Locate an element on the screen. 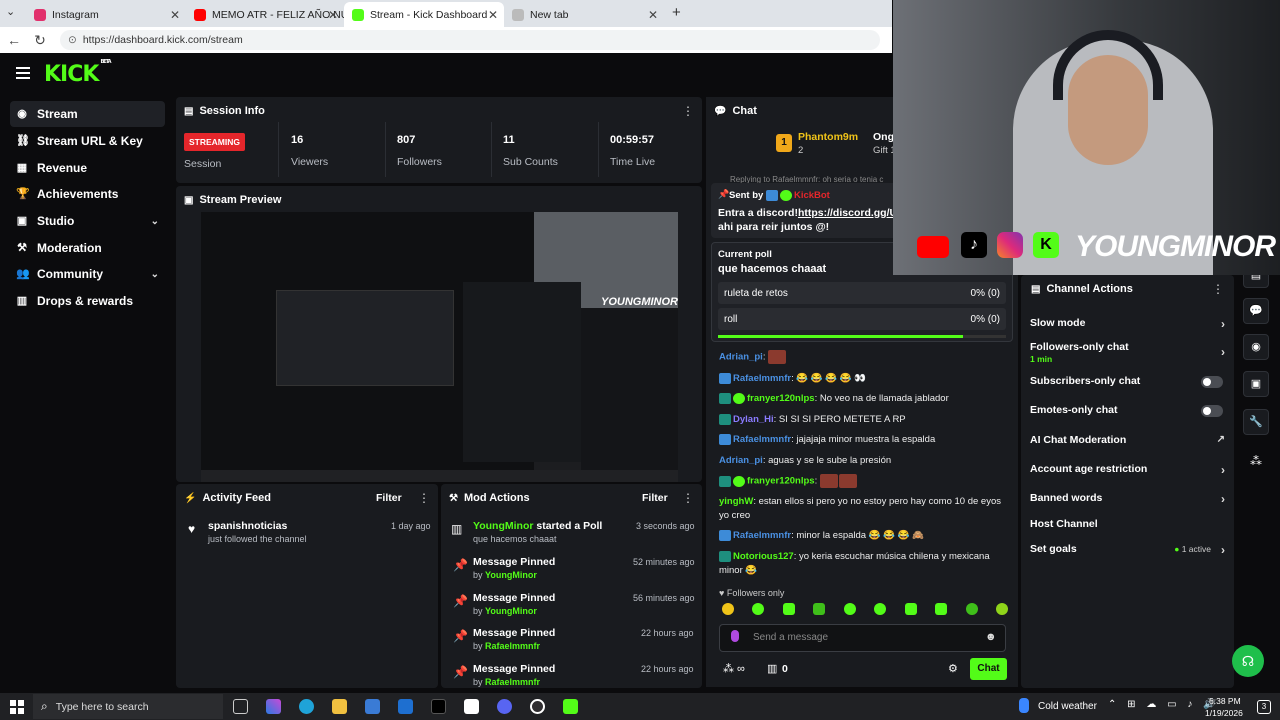  sidebar-item-revenue: ▦ Revenue is located at coordinates (87, 168).